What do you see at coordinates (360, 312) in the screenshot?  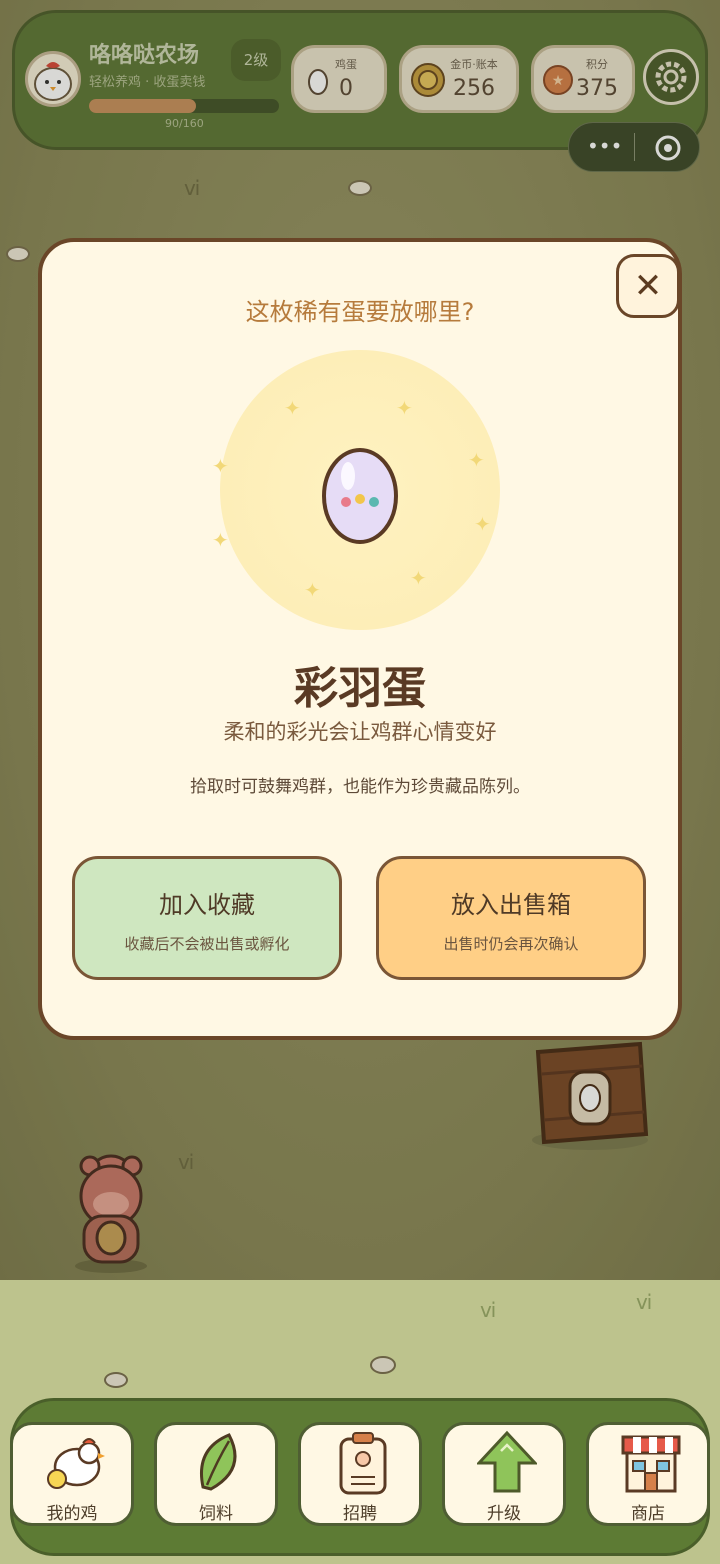 I see `dialog-question: 这枚稀有蛋要放哪里?` at bounding box center [360, 312].